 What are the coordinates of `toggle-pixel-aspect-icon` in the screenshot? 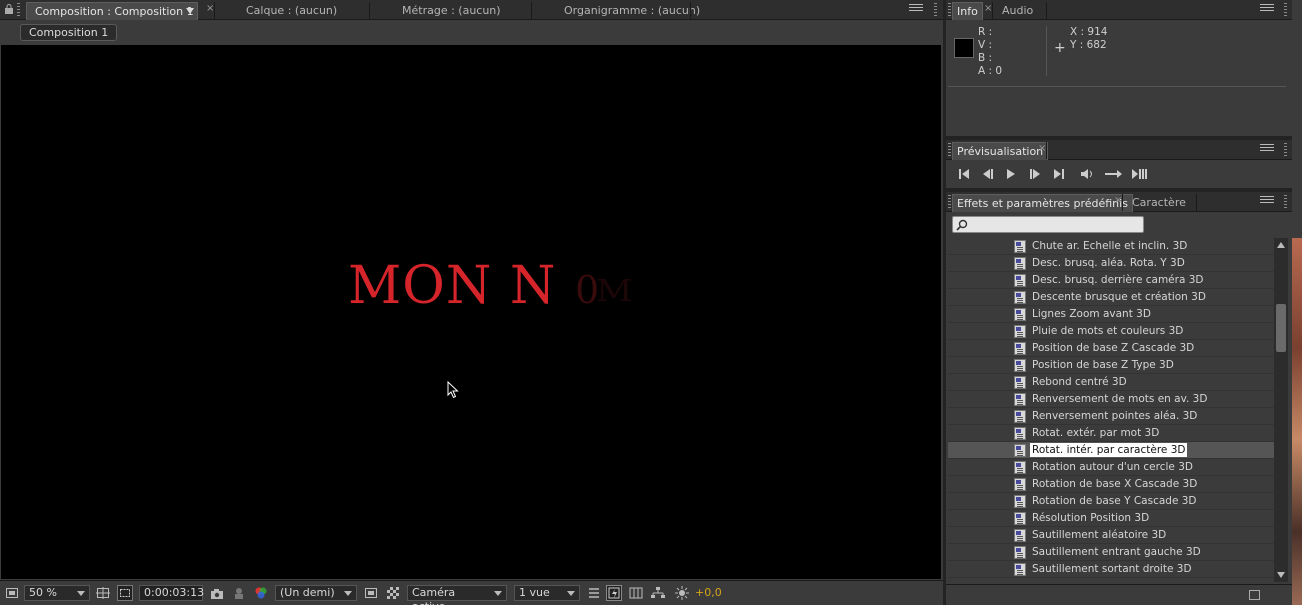 It's located at (594, 593).